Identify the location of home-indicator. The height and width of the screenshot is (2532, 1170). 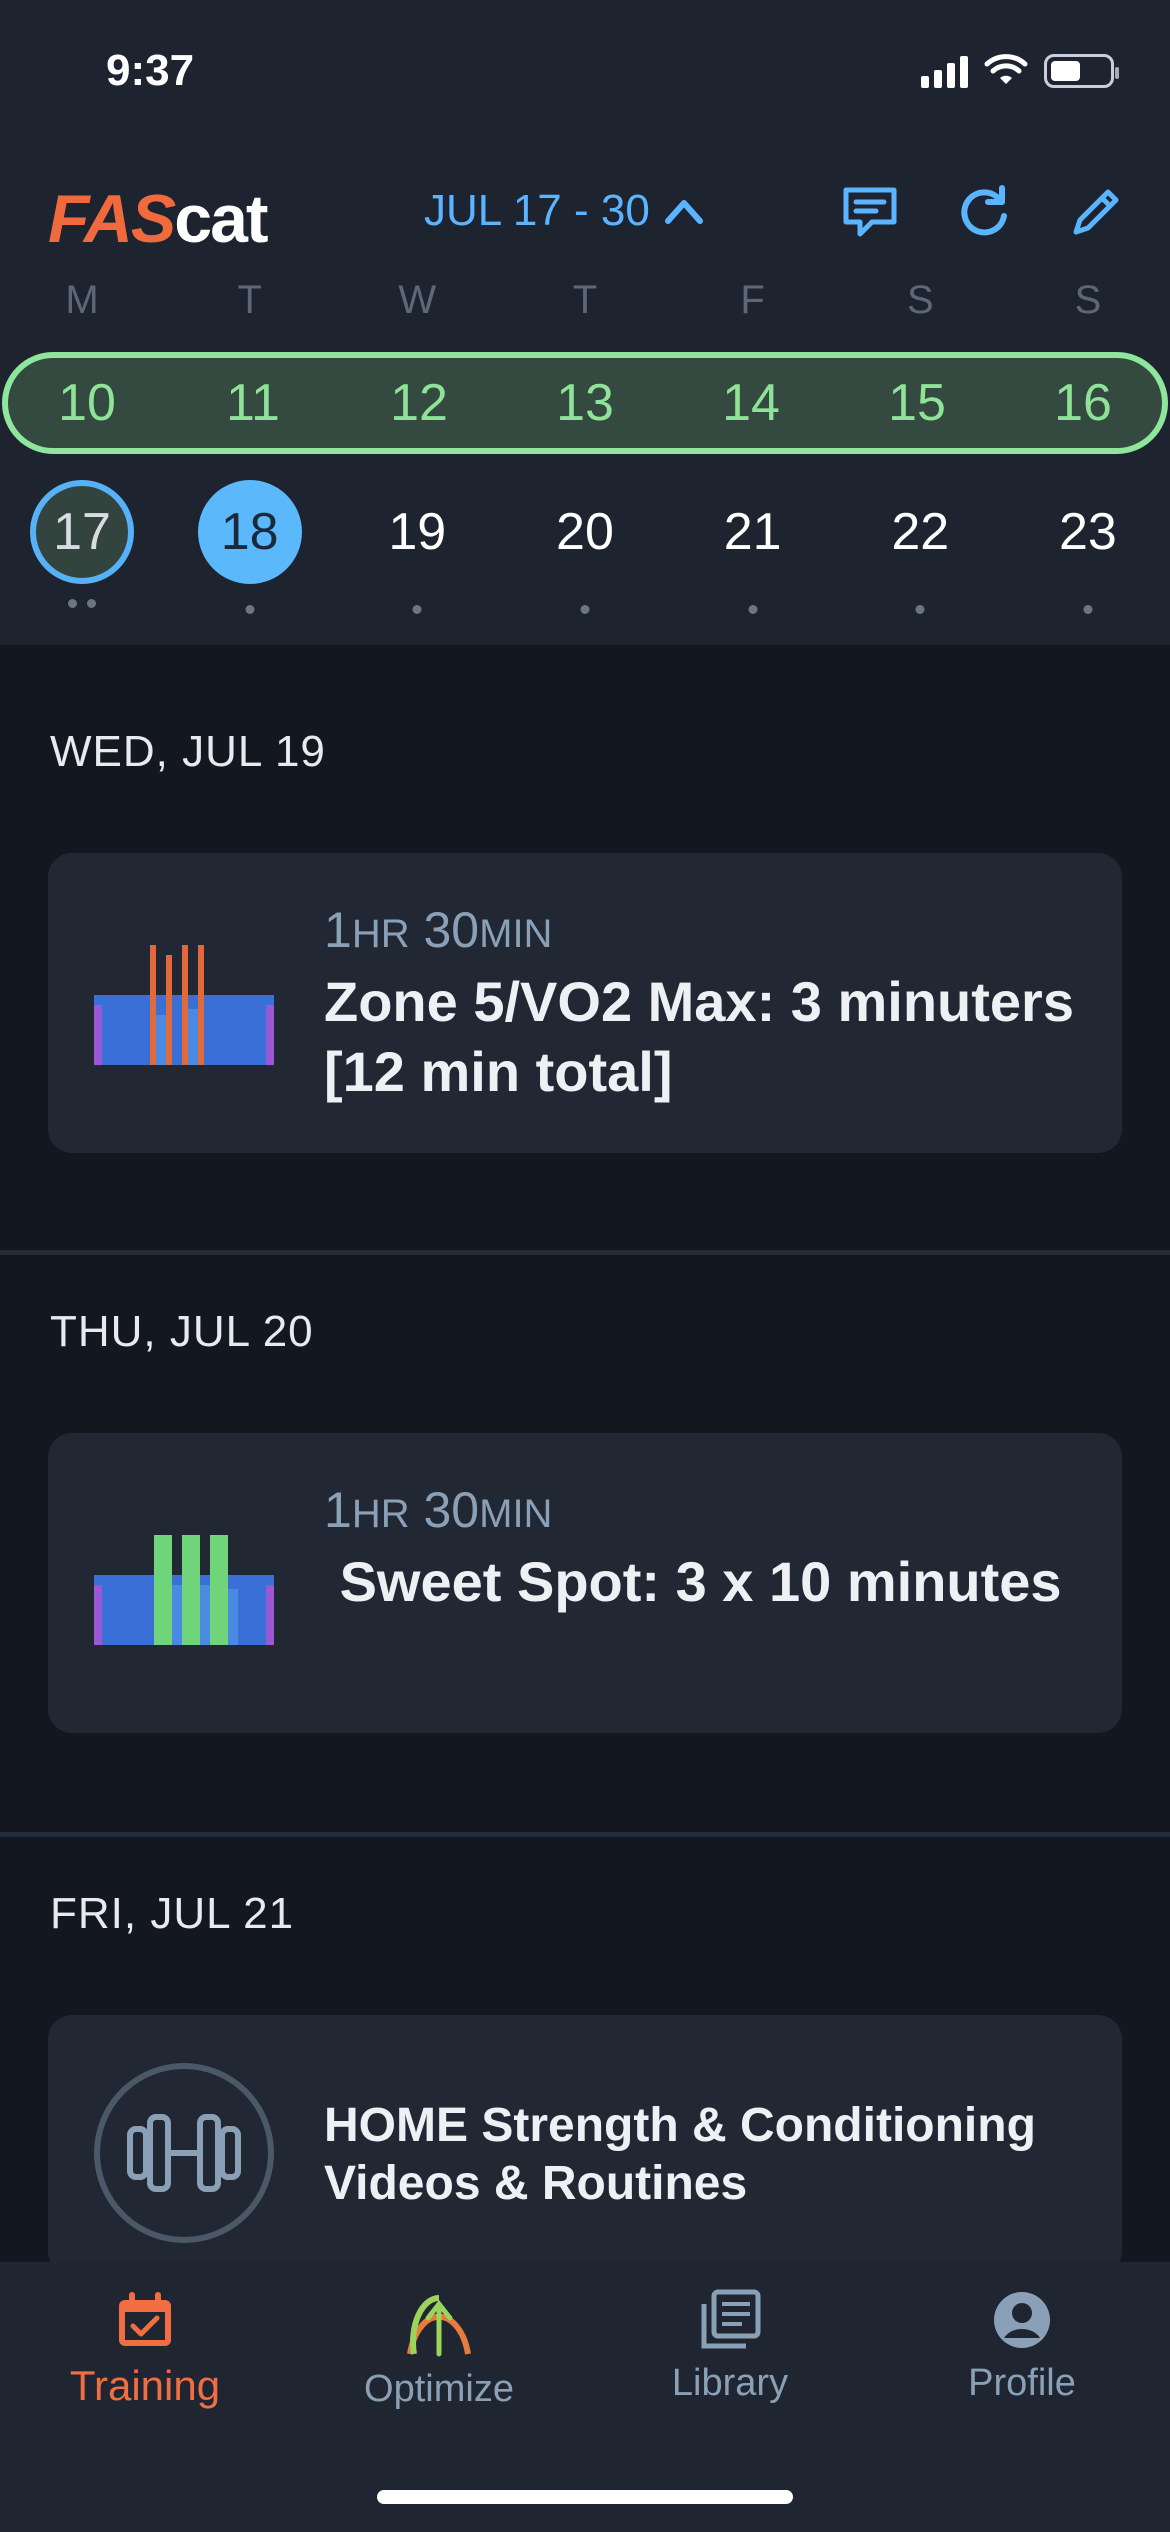
(585, 2497).